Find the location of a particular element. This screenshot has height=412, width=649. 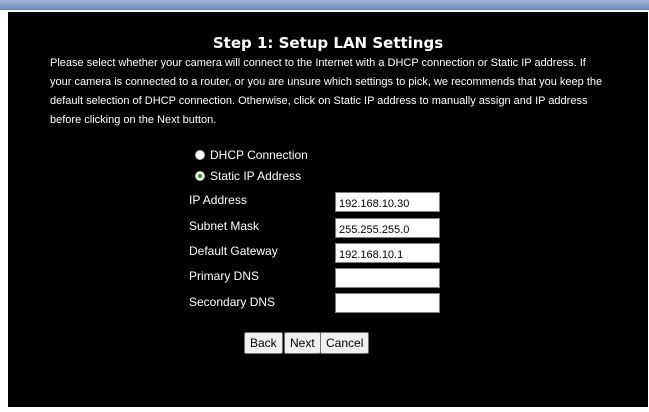

dhcp-connection-label: DHCP Connection is located at coordinates (259, 155).